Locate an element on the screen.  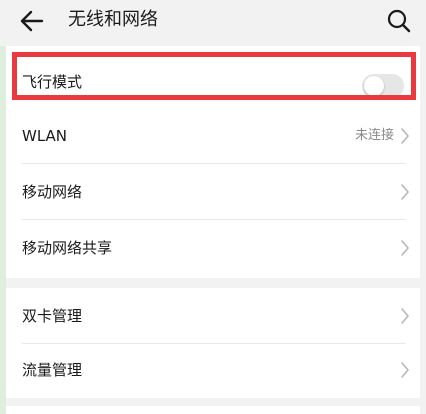
tethering-label: 移动网络共享 is located at coordinates (67, 248).